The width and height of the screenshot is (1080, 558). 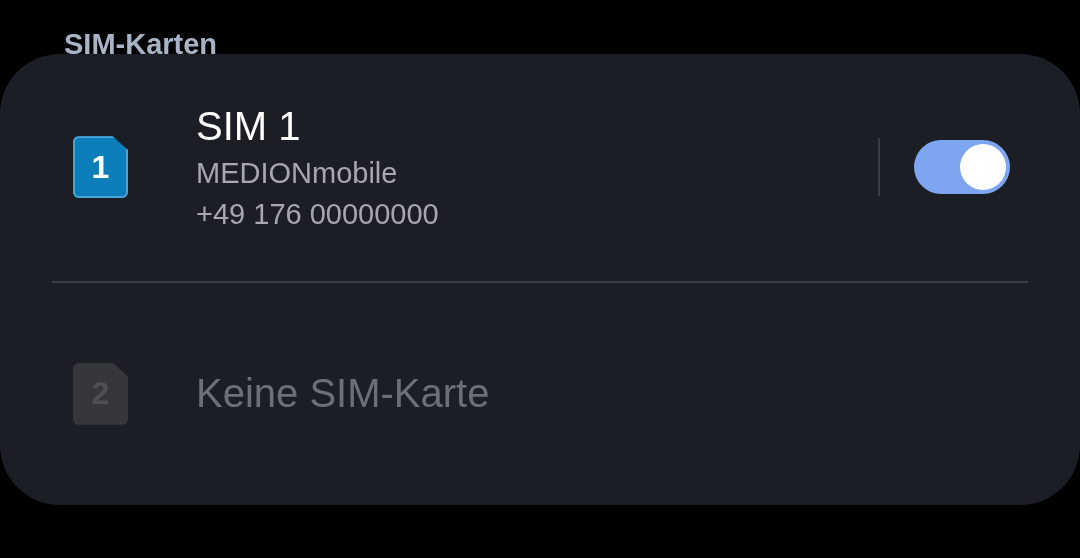 I want to click on sim-name: Keine SIM-Karte, so click(x=343, y=394).